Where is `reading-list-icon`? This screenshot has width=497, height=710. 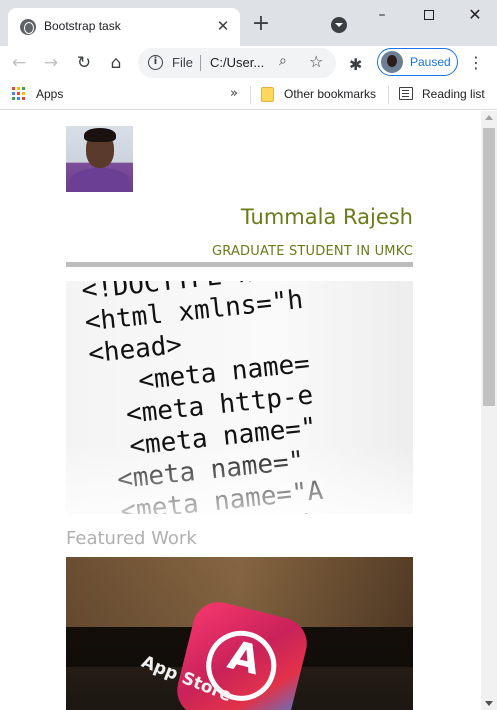
reading-list-icon is located at coordinates (406, 93).